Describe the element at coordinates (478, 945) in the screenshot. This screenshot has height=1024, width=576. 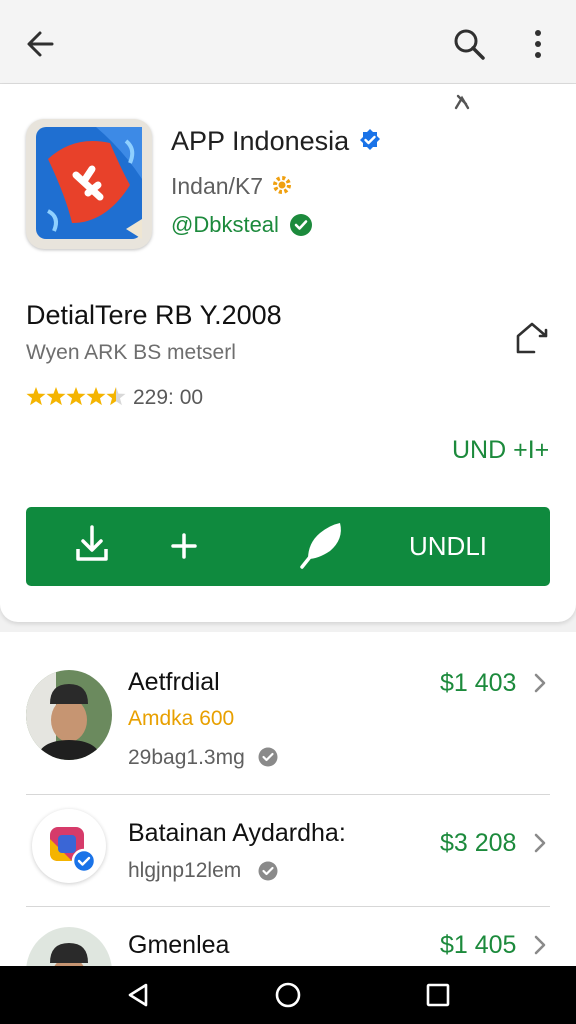
I see `list-item-price: $1 405` at that location.